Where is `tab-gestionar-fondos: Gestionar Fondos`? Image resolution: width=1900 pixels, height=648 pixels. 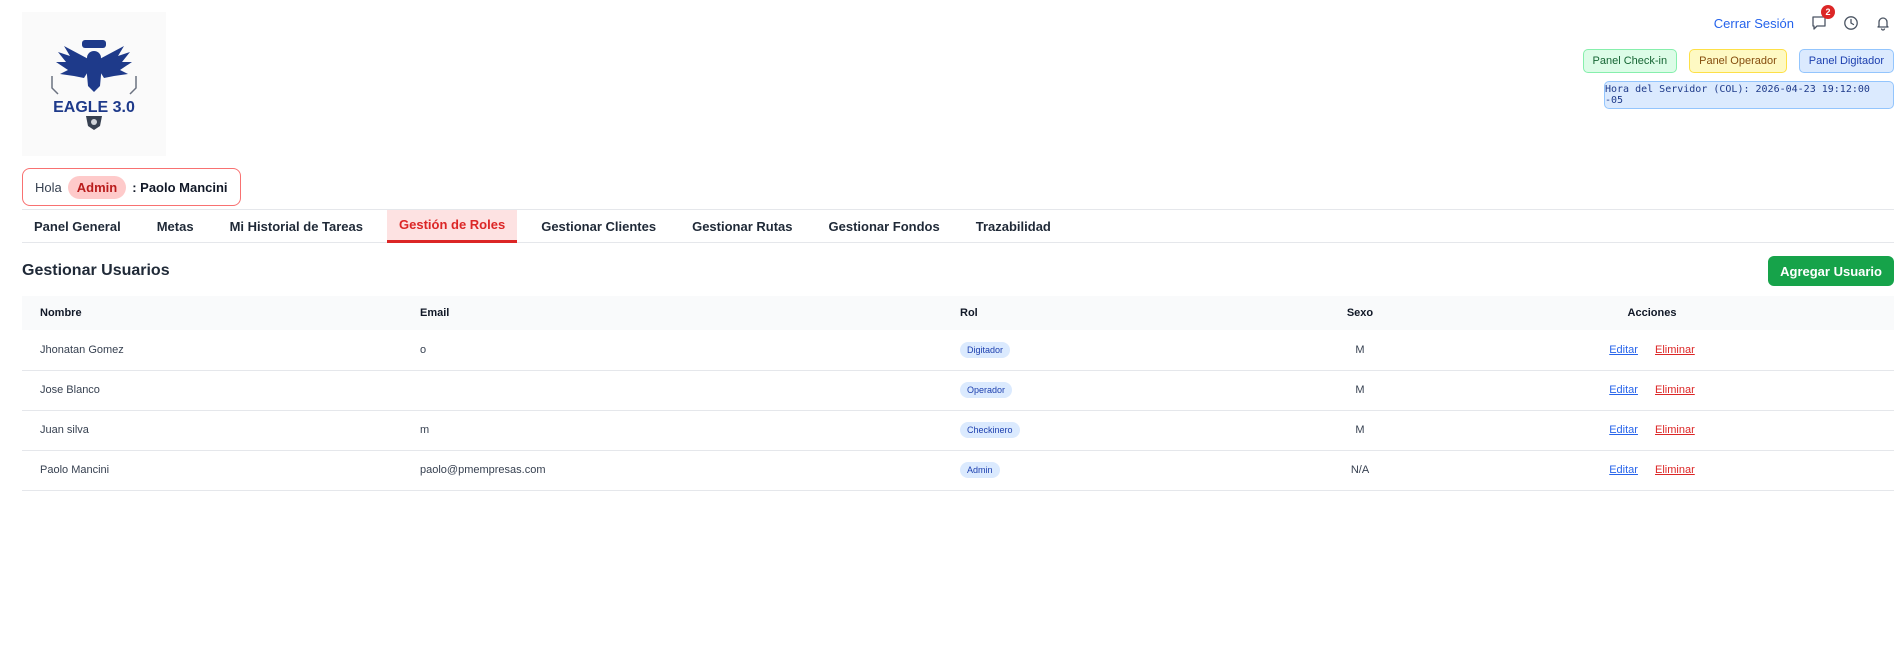
tab-gestionar-fondos: Gestionar Fondos is located at coordinates (884, 226).